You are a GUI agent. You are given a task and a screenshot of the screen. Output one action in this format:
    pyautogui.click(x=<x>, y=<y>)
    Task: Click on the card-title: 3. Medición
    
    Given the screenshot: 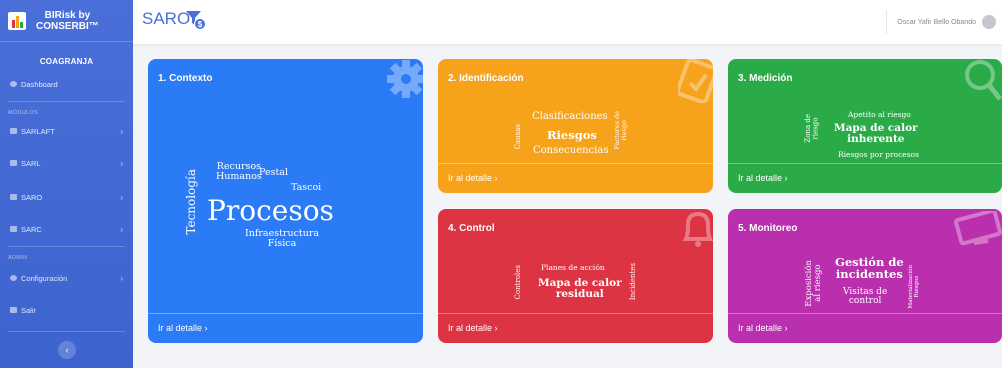 What is the action you would take?
    pyautogui.click(x=765, y=78)
    